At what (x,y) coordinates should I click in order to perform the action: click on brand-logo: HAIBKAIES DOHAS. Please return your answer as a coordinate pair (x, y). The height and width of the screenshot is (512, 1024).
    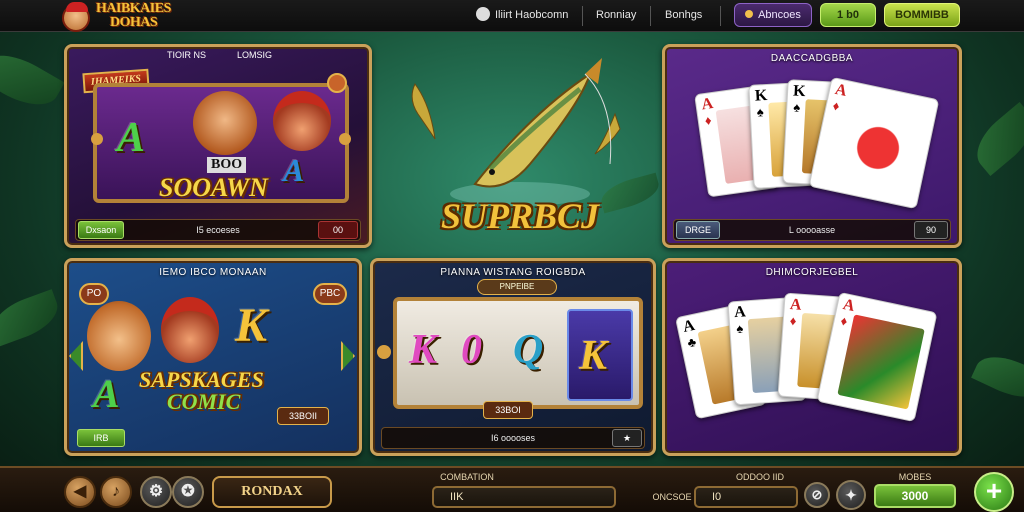
    Looking at the image, I should click on (128, 17).